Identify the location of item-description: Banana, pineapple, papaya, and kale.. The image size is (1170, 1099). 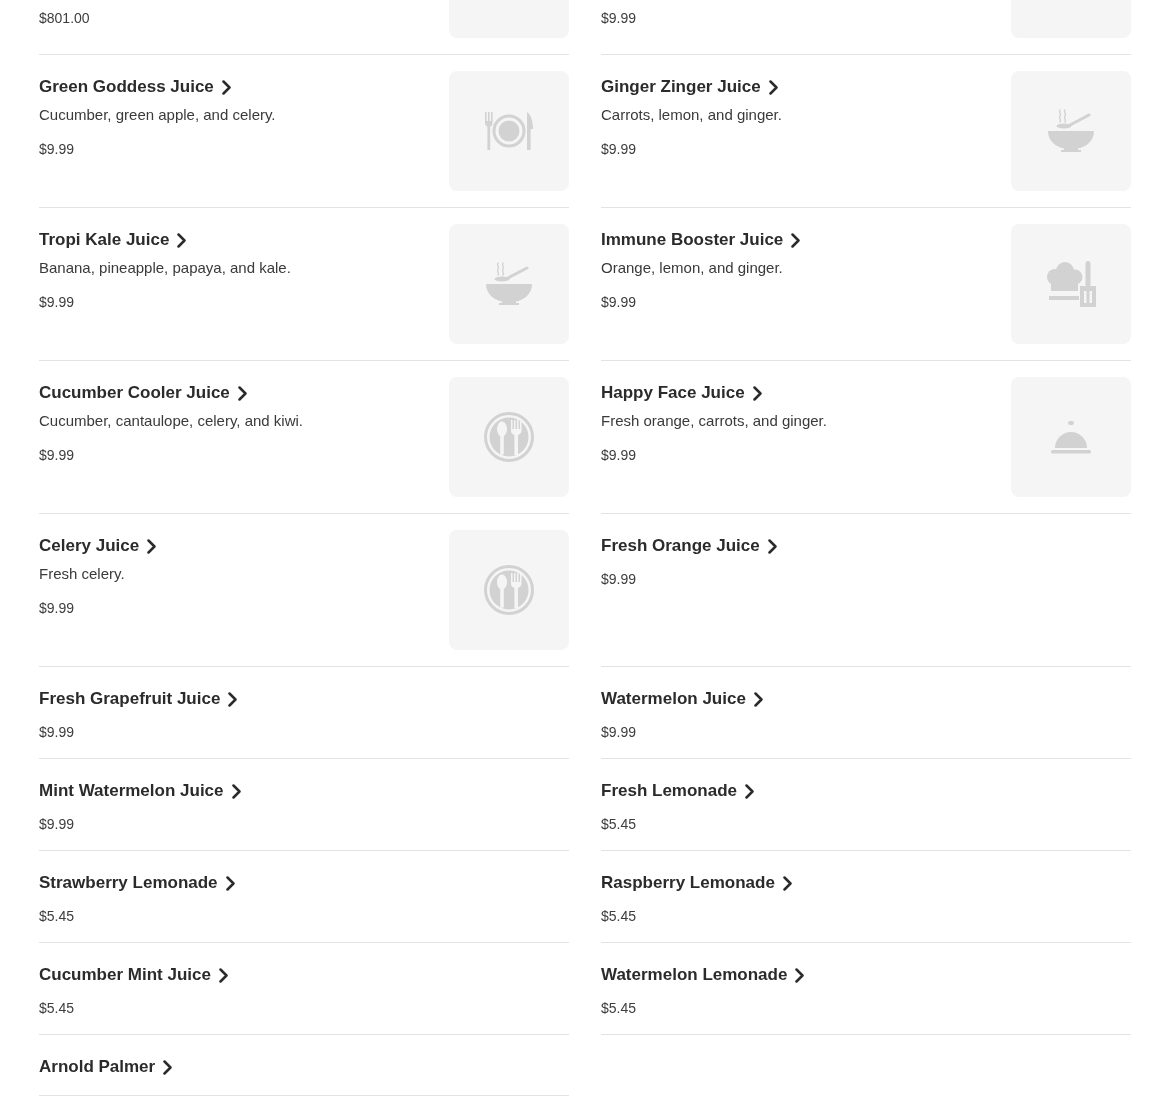
(165, 268).